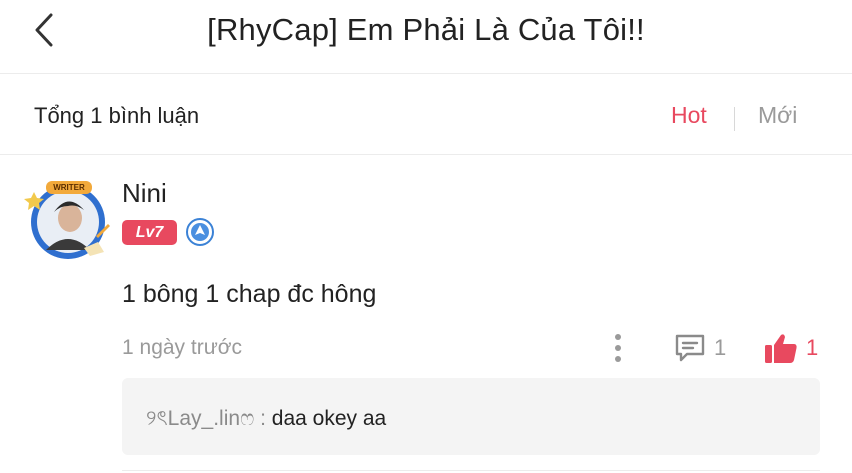 The width and height of the screenshot is (852, 473). I want to click on writer-badge: WRITER, so click(69, 187).